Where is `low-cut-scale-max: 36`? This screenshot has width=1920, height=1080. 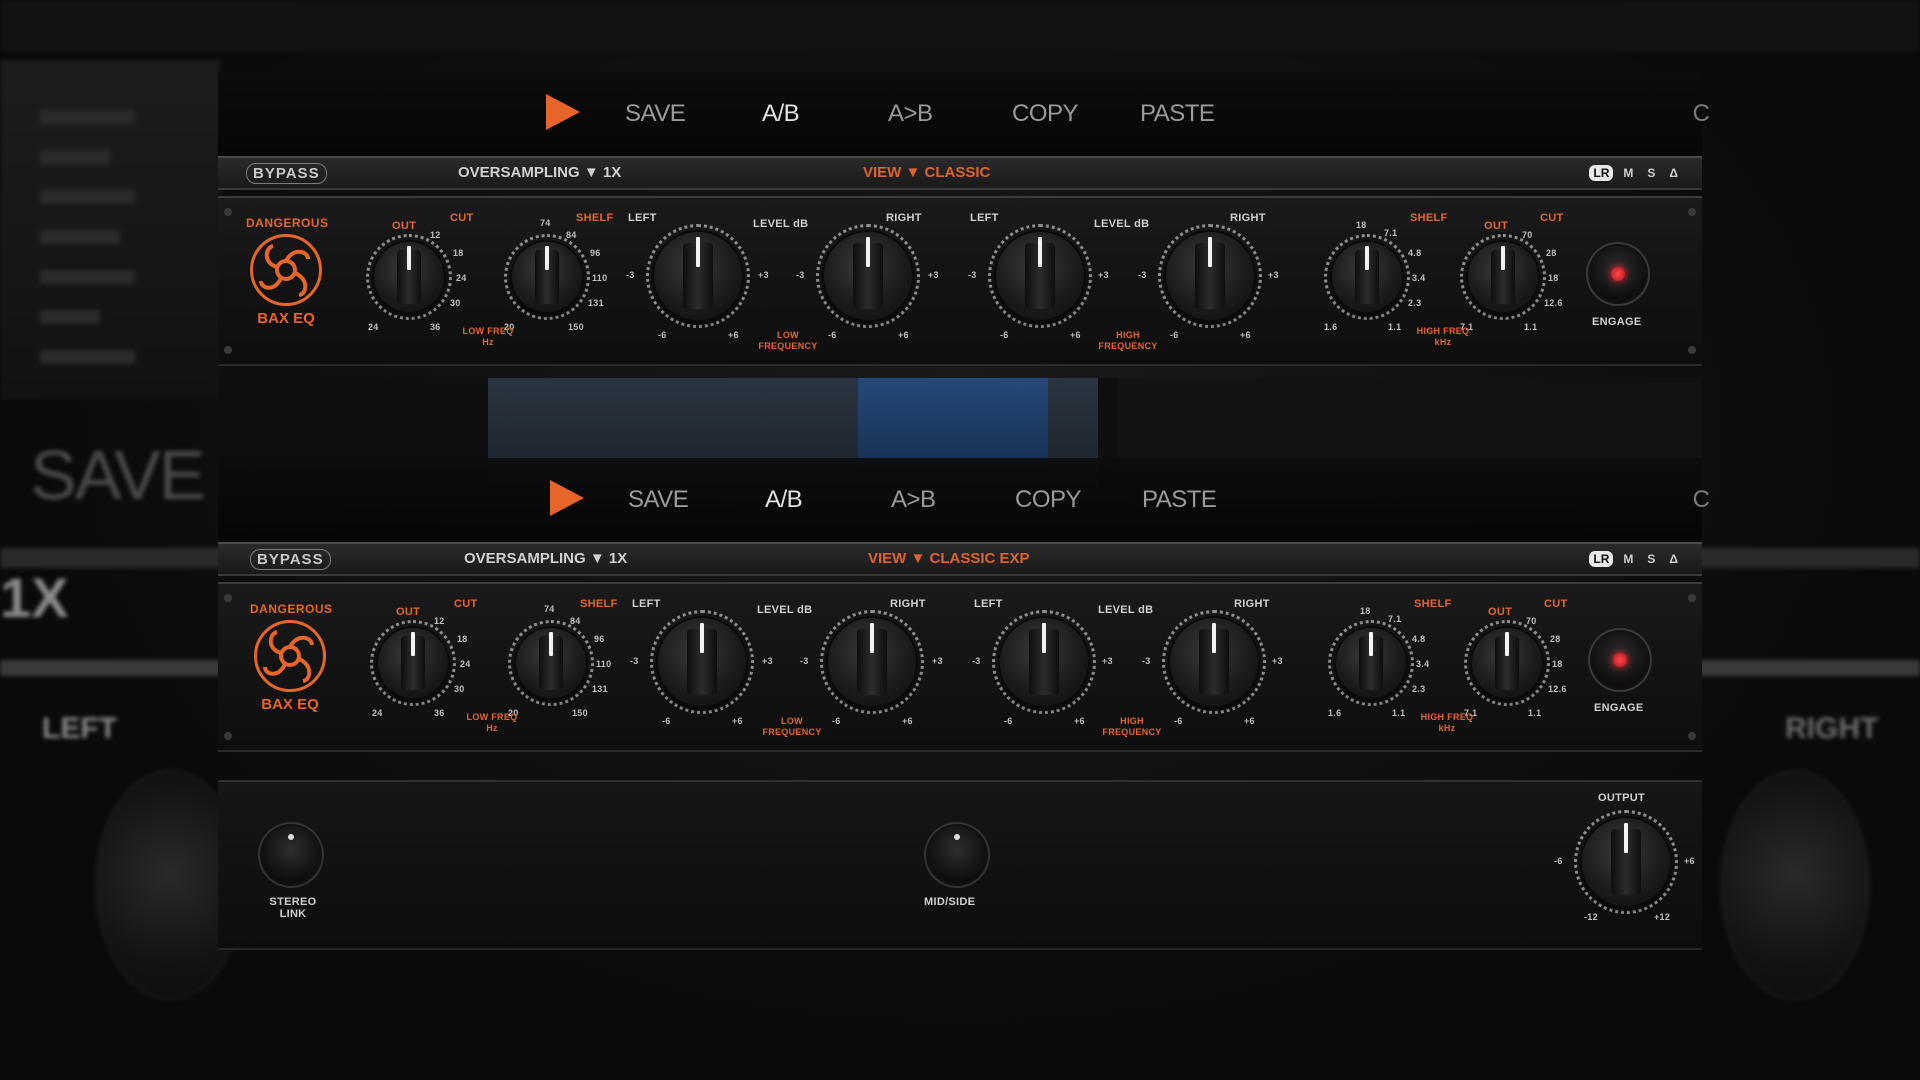 low-cut-scale-max: 36 is located at coordinates (435, 327).